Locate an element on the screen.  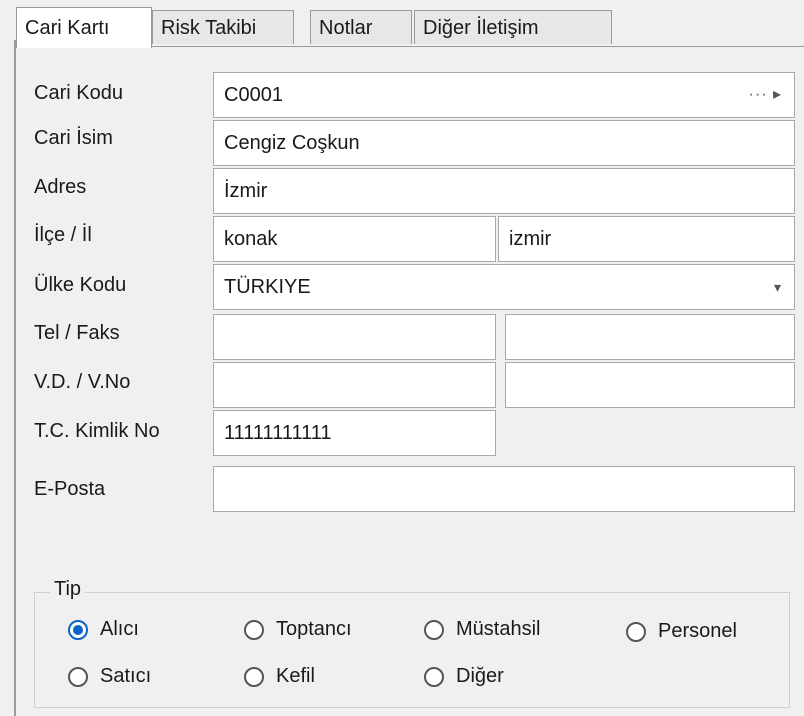
radio-kefil: Kefil is located at coordinates (279, 676).